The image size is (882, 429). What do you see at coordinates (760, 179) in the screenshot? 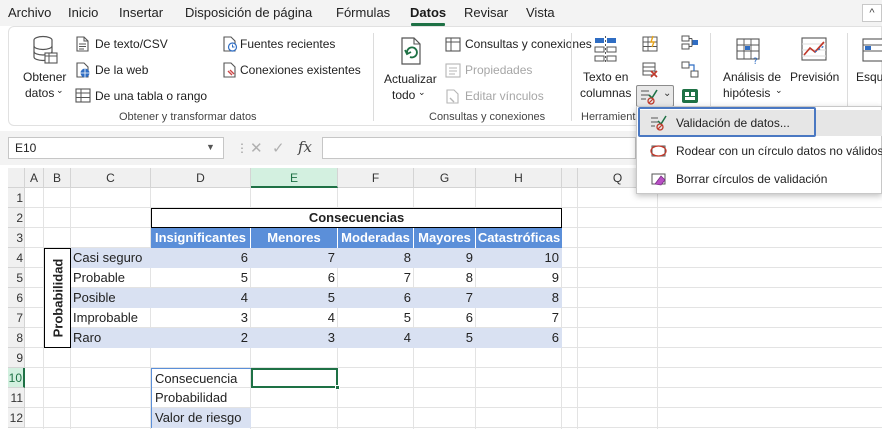
I see `menu-item-clear-circles: Borrar círculos de validación` at bounding box center [760, 179].